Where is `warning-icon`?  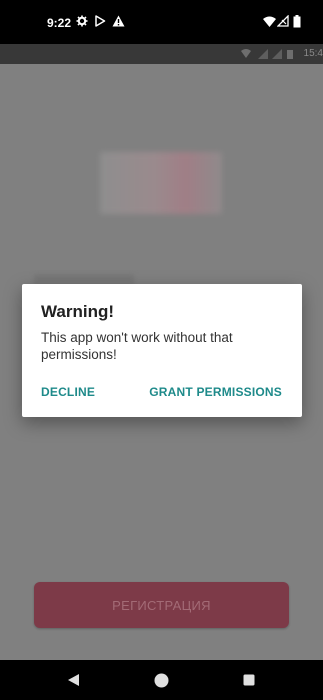
warning-icon is located at coordinates (118, 21).